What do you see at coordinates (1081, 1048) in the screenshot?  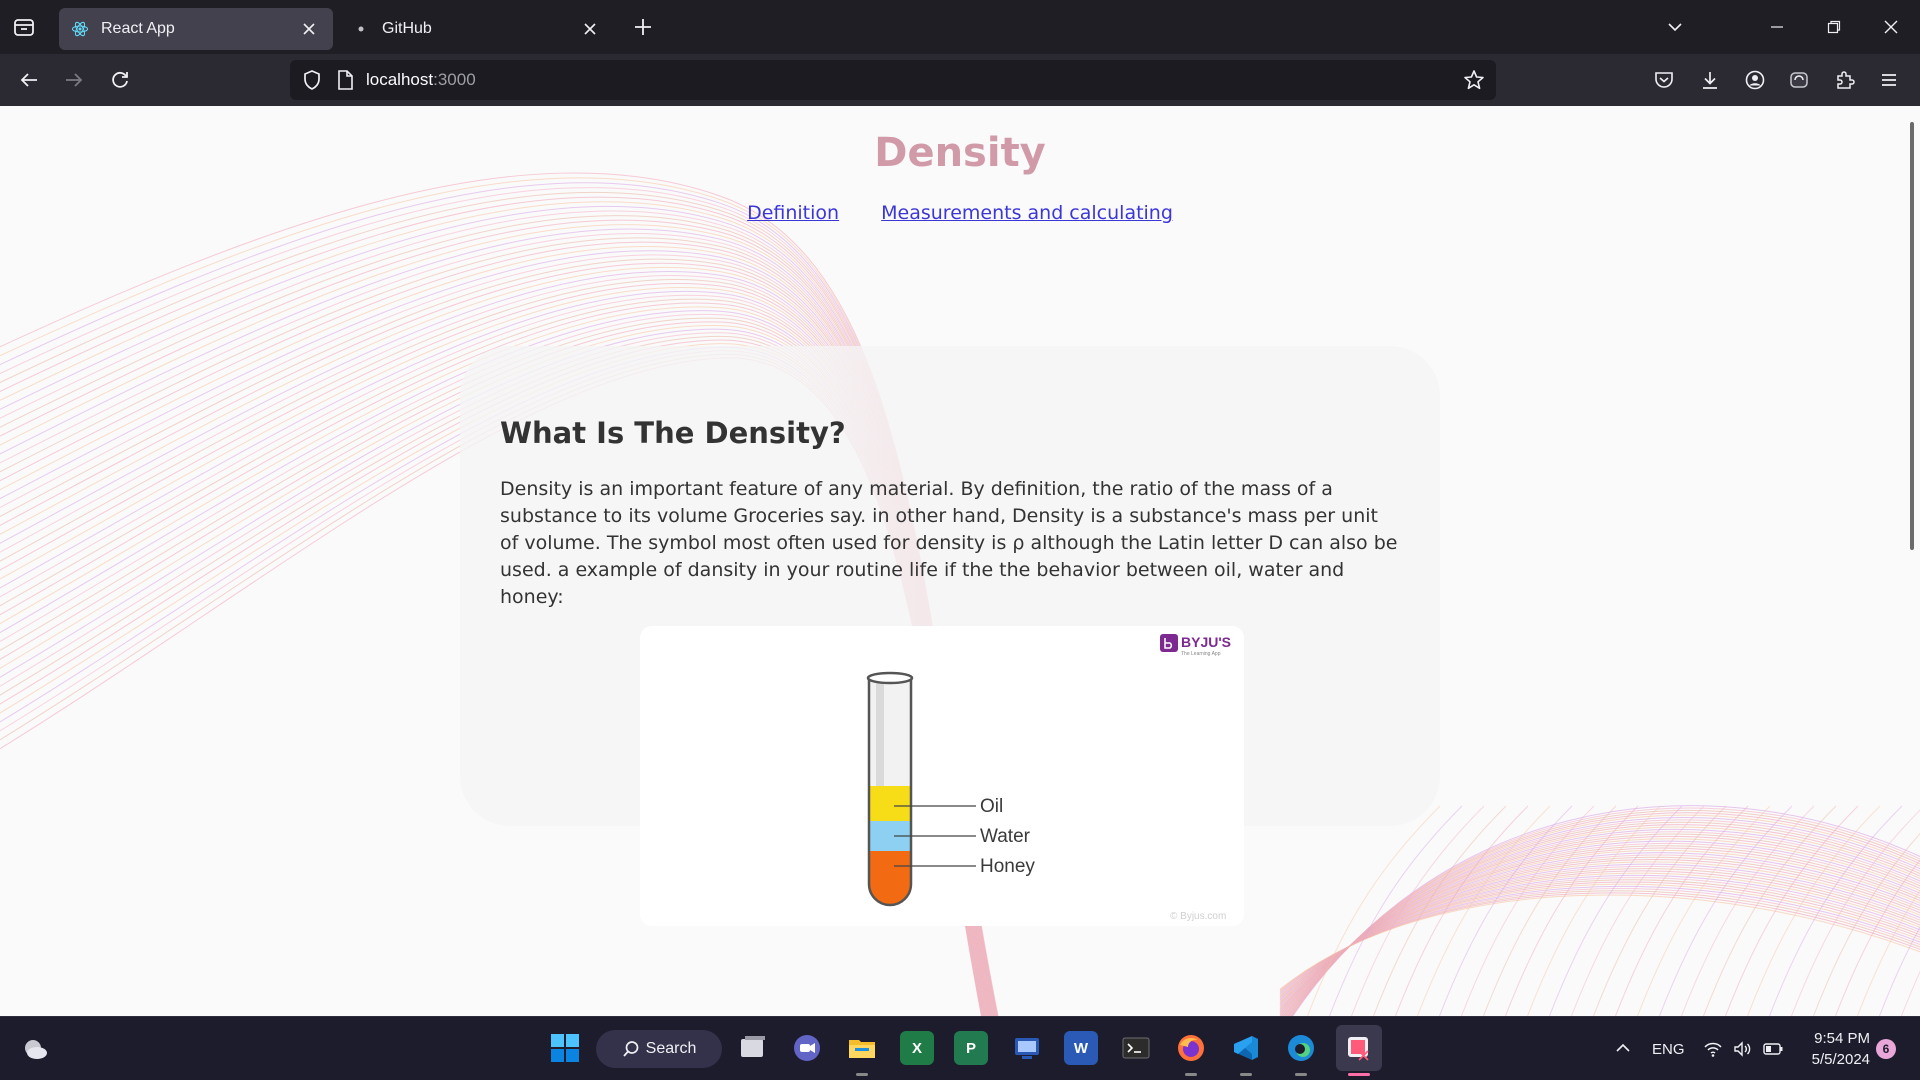 I see `word-icon: W` at bounding box center [1081, 1048].